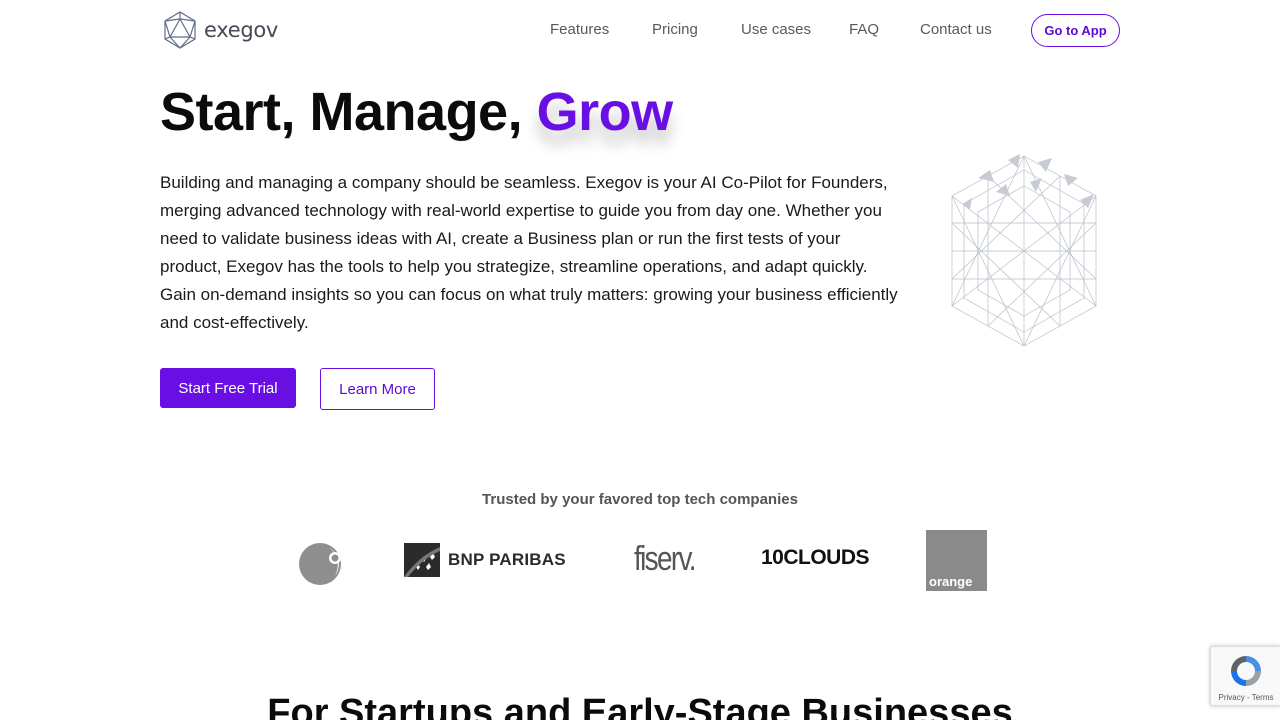 The height and width of the screenshot is (720, 1280). What do you see at coordinates (815, 557) in the screenshot?
I see `10clouds-logo: 10CLOUDS` at bounding box center [815, 557].